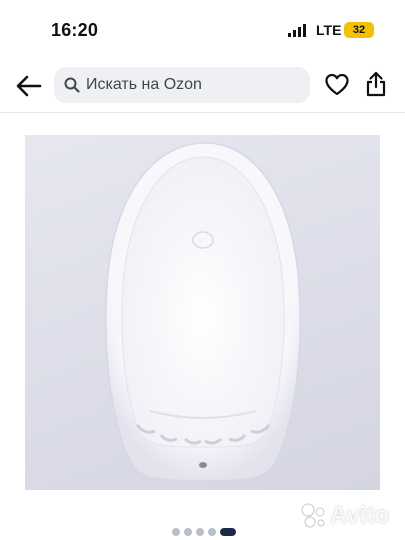  I want to click on back-arrow-icon, so click(29, 86).